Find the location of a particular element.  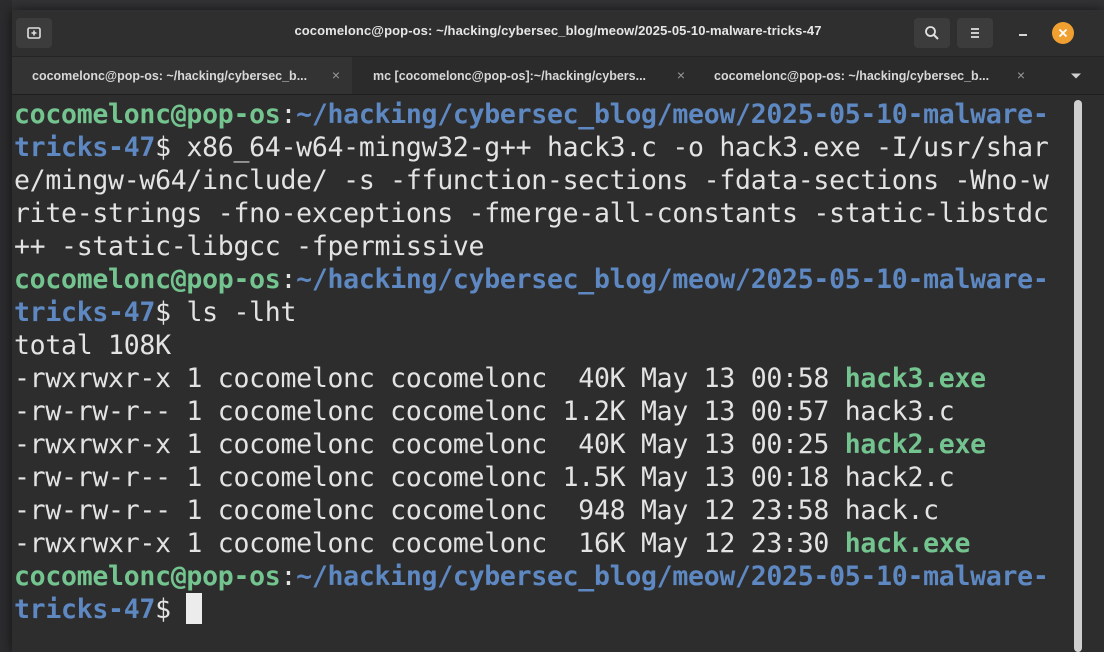

close-button is located at coordinates (1063, 33).